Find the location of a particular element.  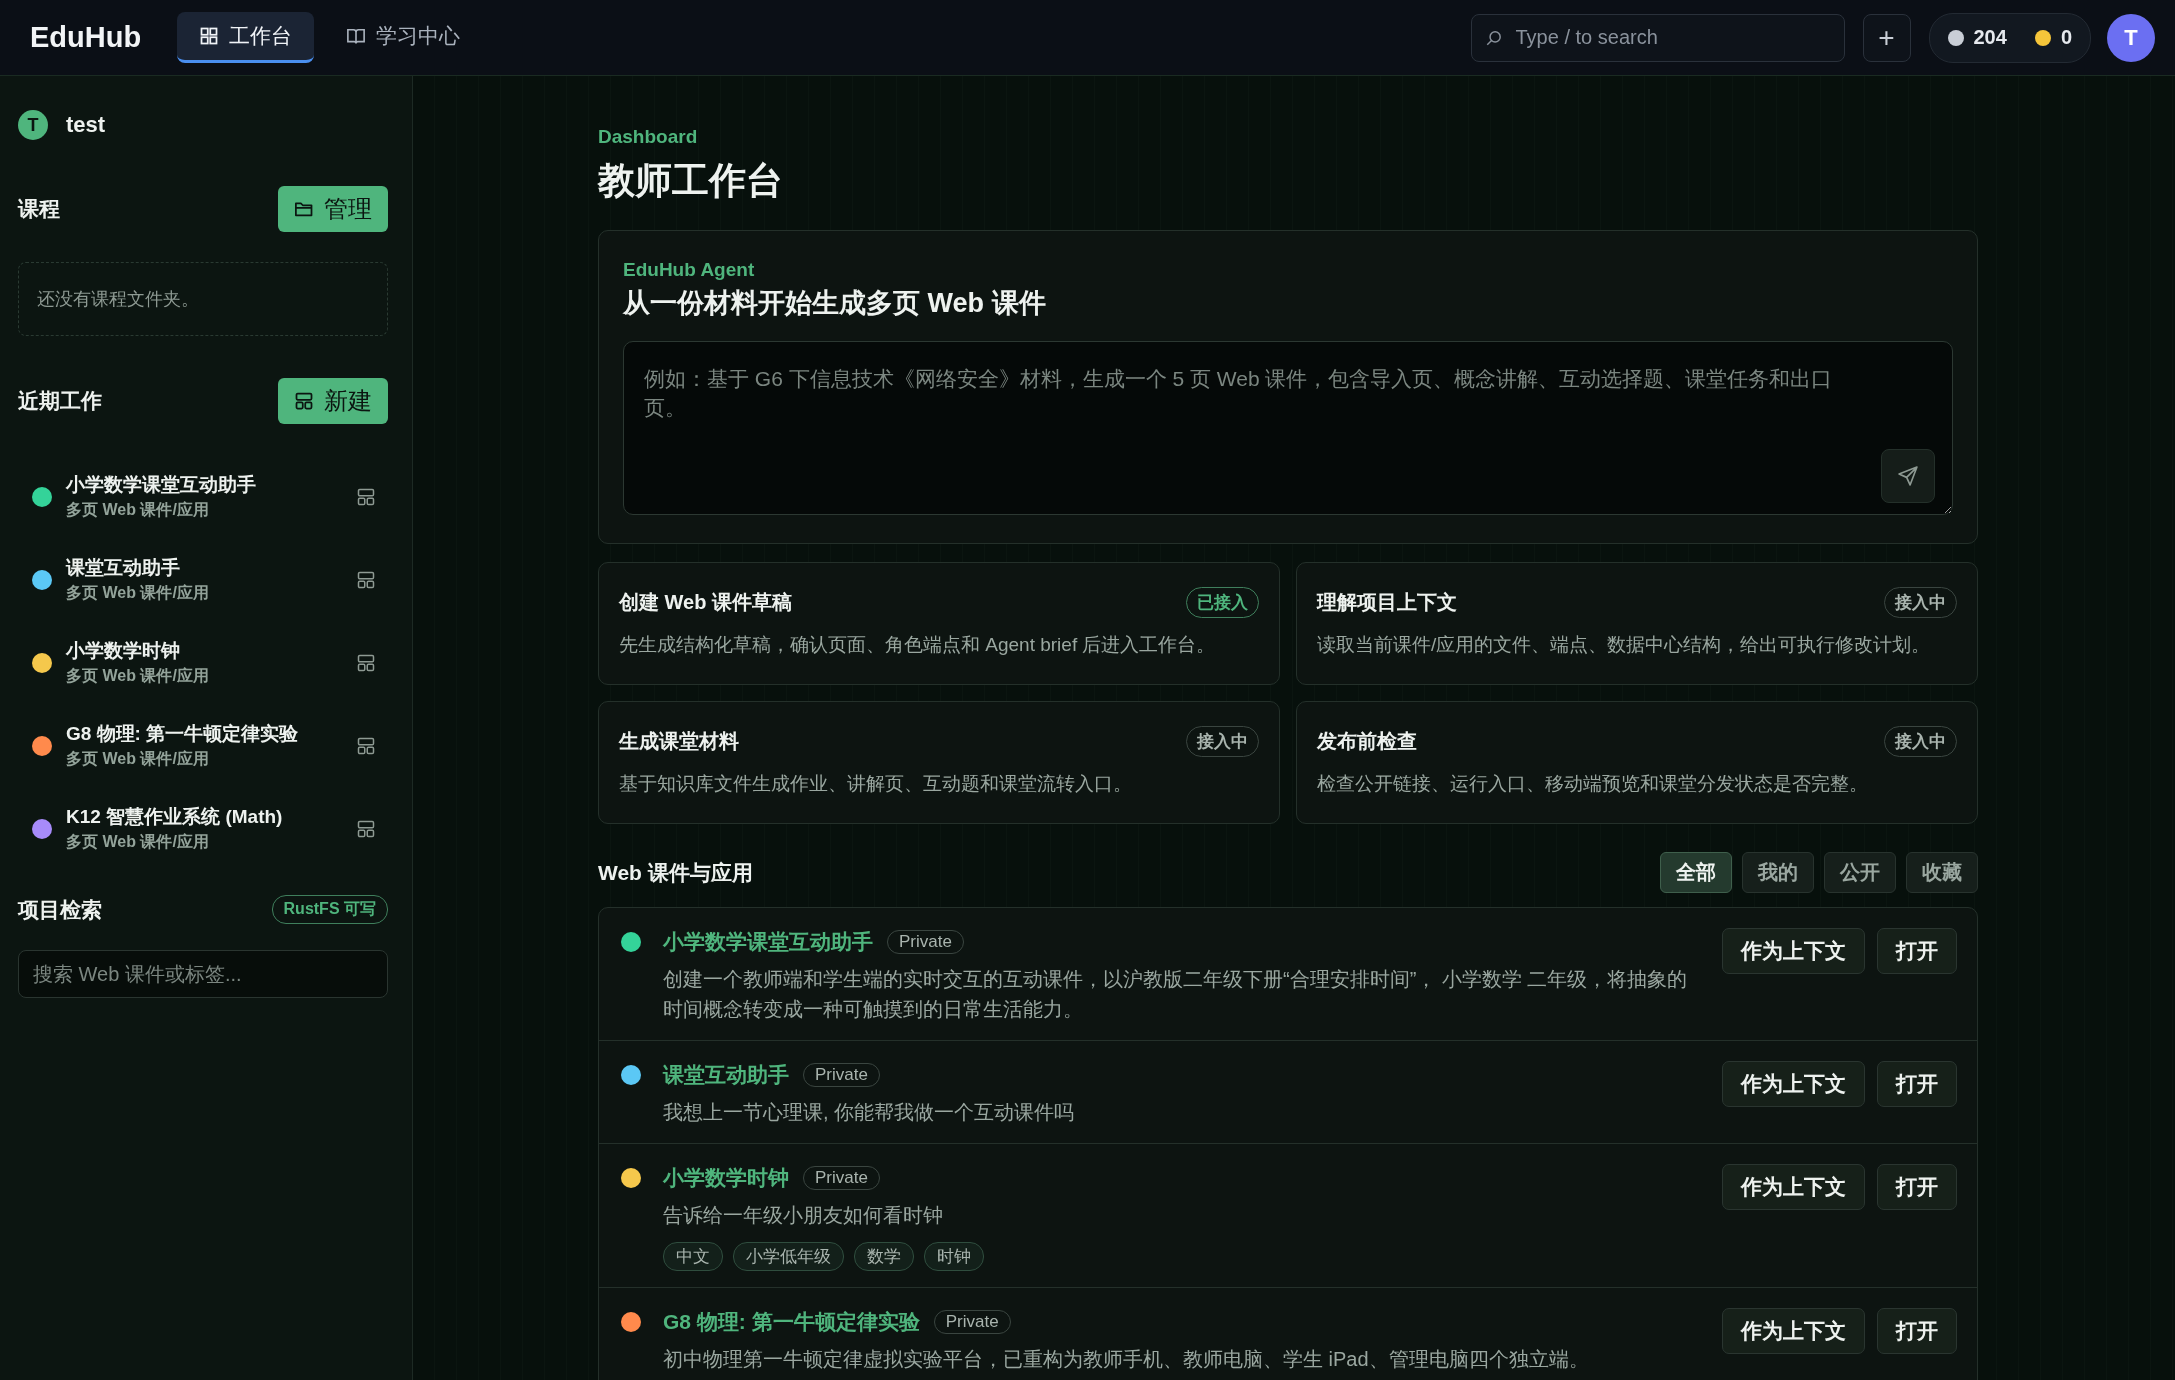

item-title: 小学数学课堂互动助手 is located at coordinates (161, 485).